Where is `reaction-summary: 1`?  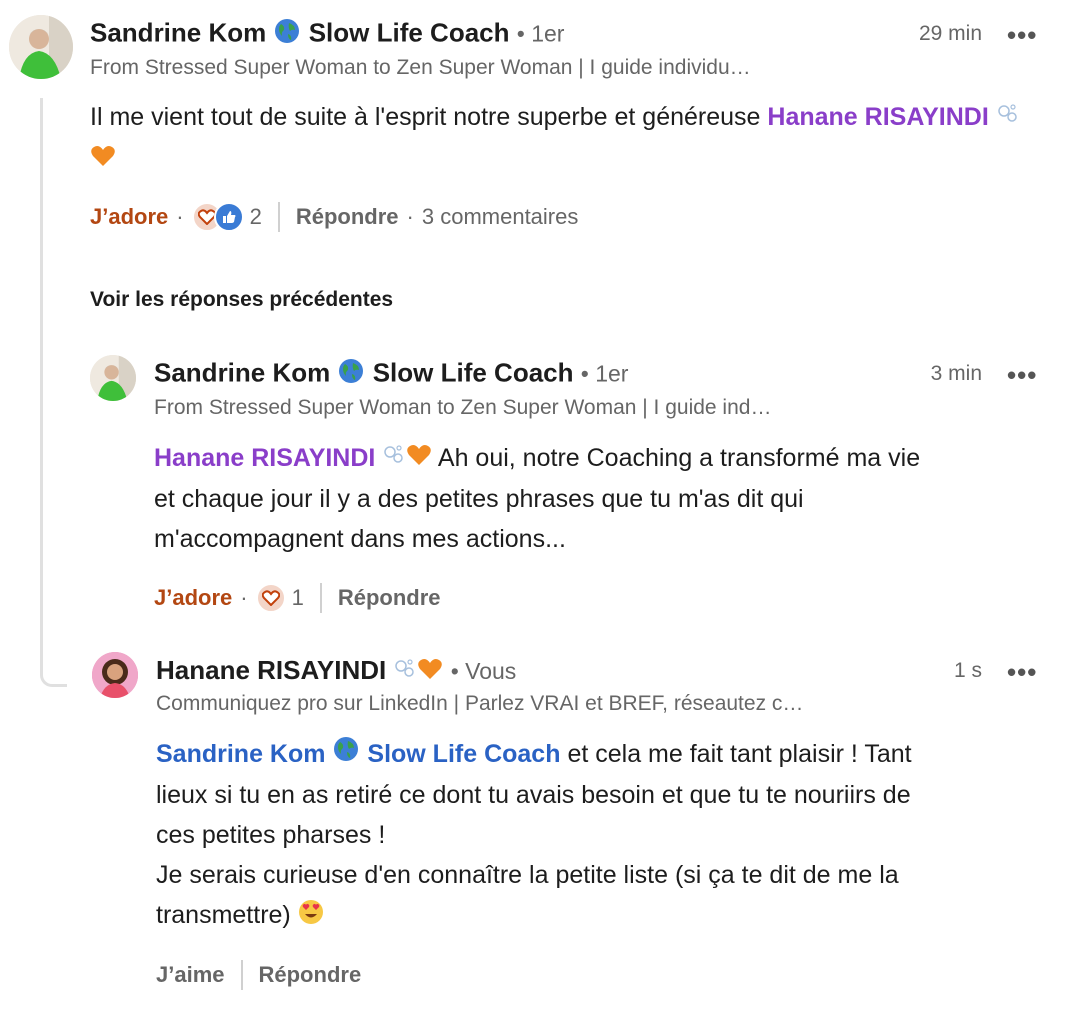
reaction-summary: 1 is located at coordinates (279, 598).